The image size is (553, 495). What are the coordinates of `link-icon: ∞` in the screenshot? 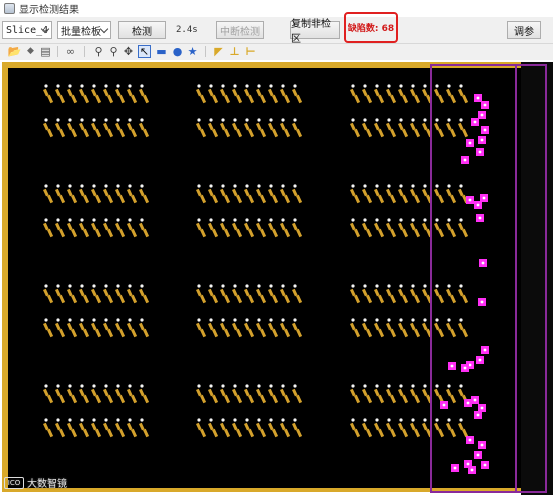 It's located at (70, 51).